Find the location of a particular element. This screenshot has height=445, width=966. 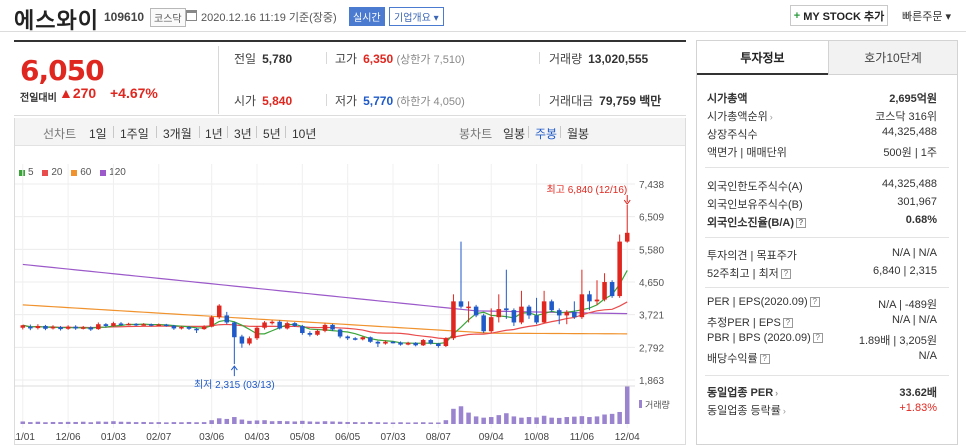

stat-label: 전일 is located at coordinates (245, 59).